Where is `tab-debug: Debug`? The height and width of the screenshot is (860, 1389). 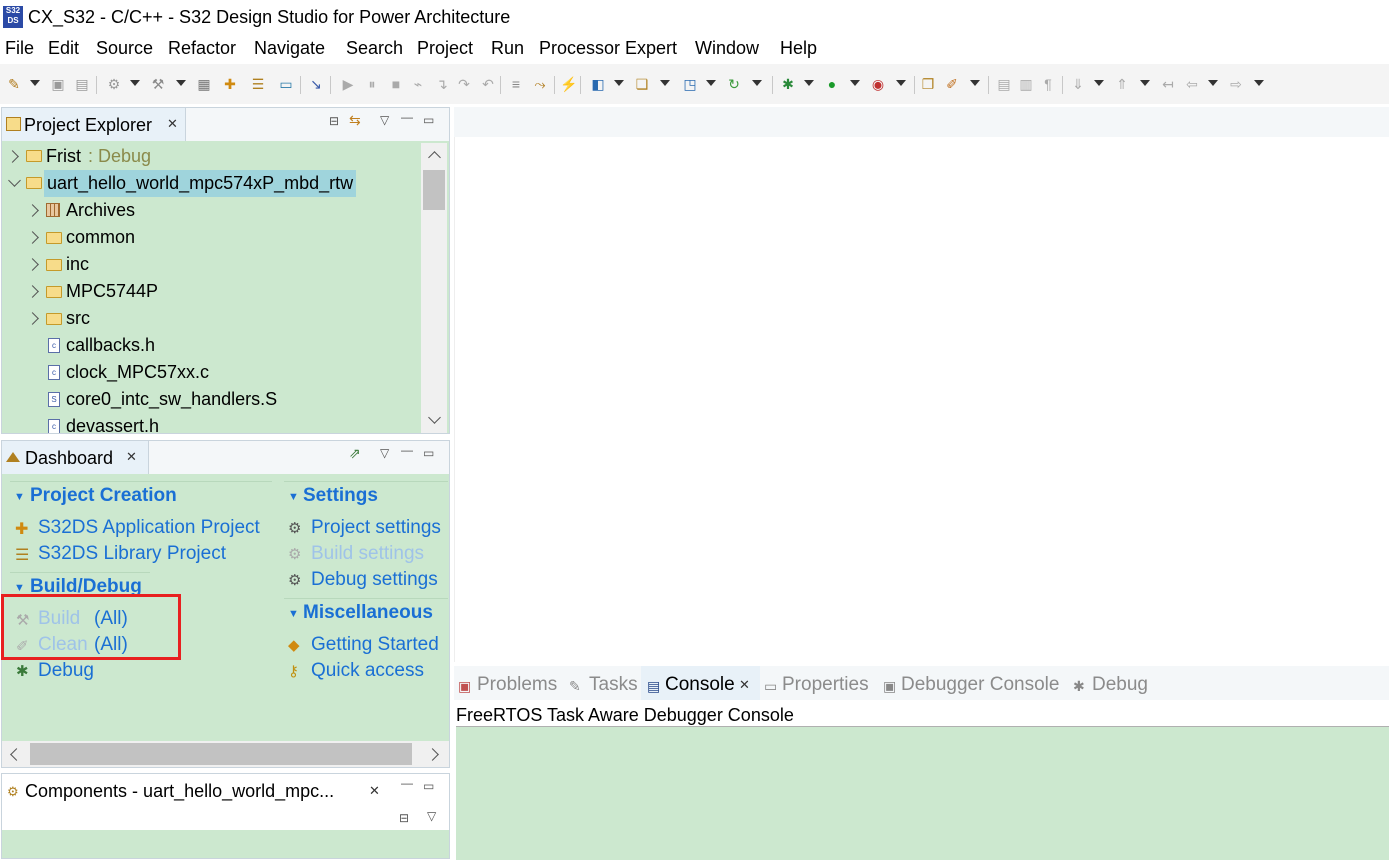 tab-debug: Debug is located at coordinates (1120, 685).